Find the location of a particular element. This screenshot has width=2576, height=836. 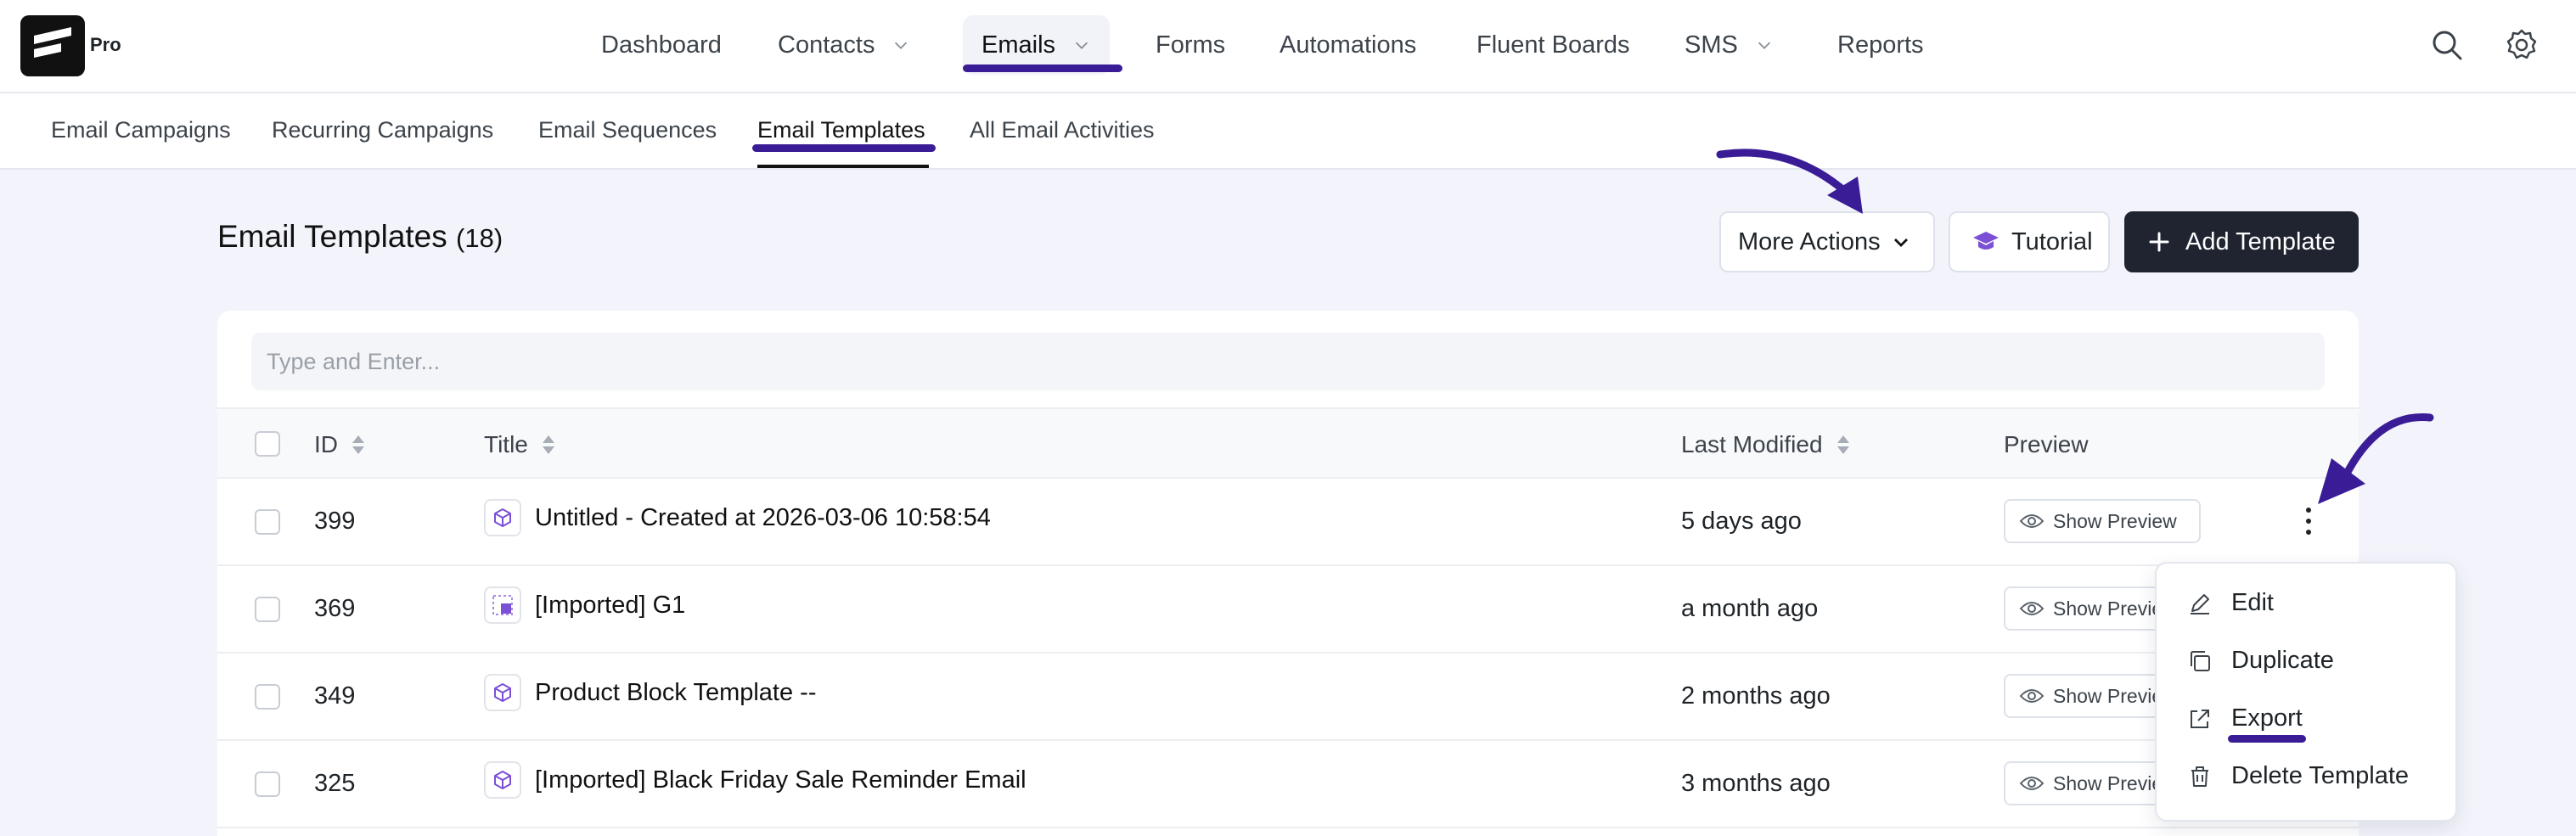

subnav-email-campaigns: Email Campaigns is located at coordinates (141, 130).